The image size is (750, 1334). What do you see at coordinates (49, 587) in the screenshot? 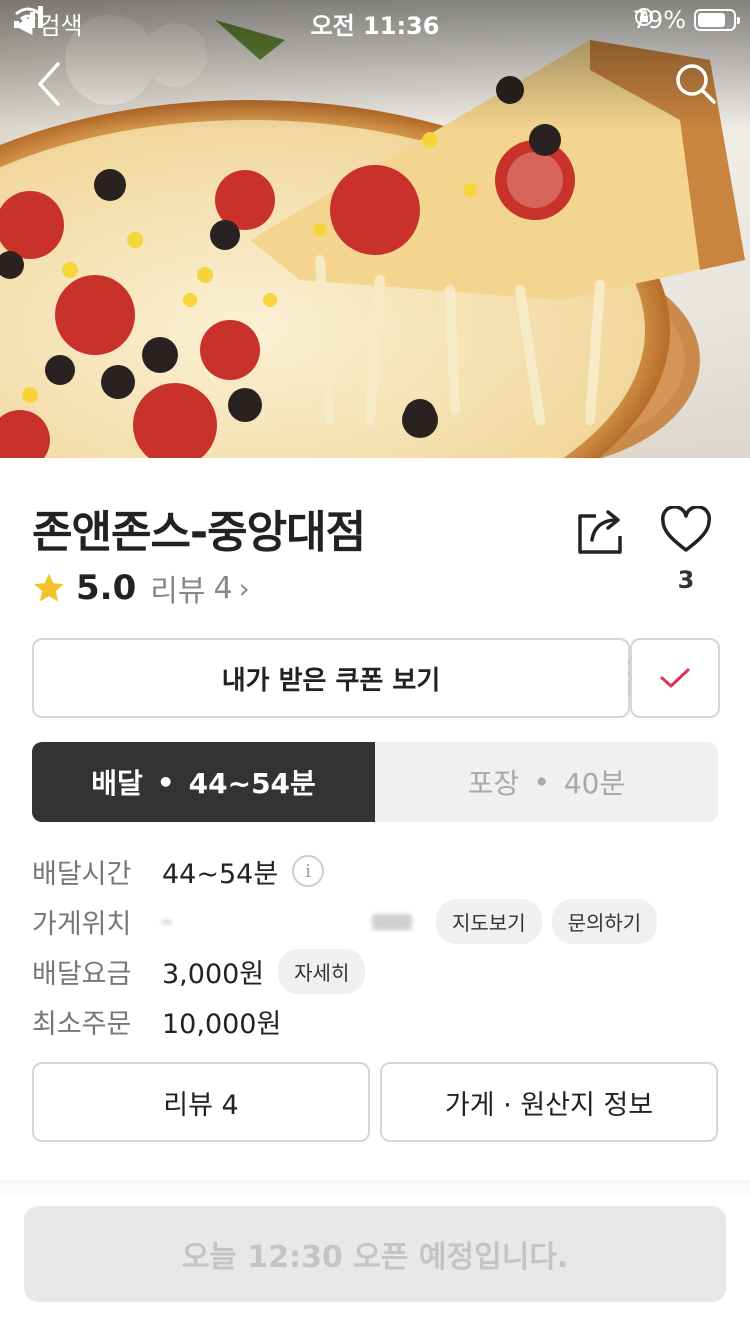
I see `star-icon` at bounding box center [49, 587].